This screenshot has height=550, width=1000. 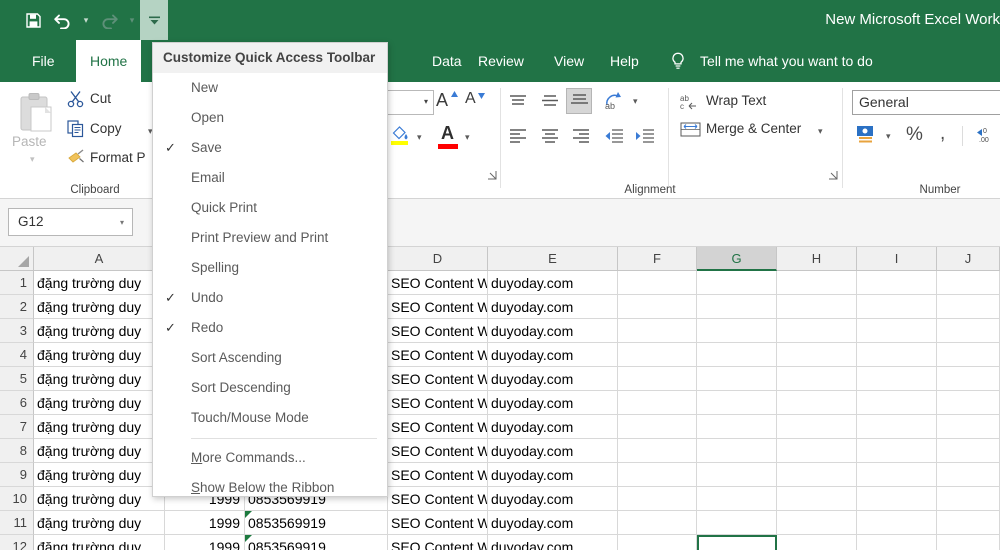 What do you see at coordinates (316, 542) in the screenshot?
I see `cell-C12: 0853569919` at bounding box center [316, 542].